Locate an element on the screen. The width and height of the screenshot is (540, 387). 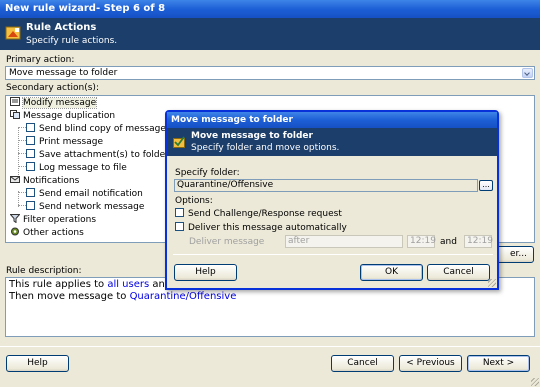
primary-action-value: Move message to folder is located at coordinates (63, 73).